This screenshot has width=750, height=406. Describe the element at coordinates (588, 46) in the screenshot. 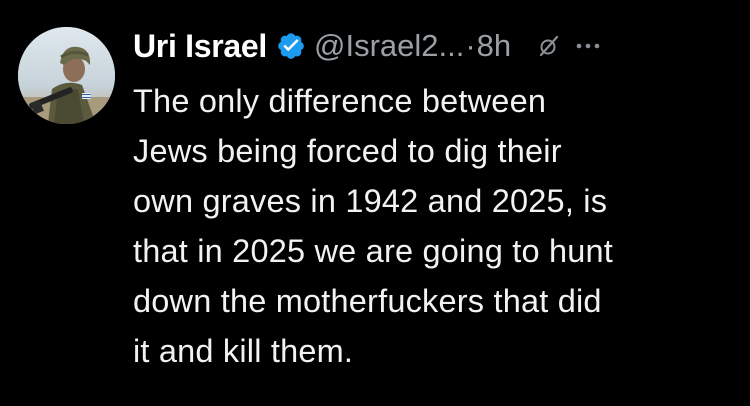

I see `more-options-icon` at that location.